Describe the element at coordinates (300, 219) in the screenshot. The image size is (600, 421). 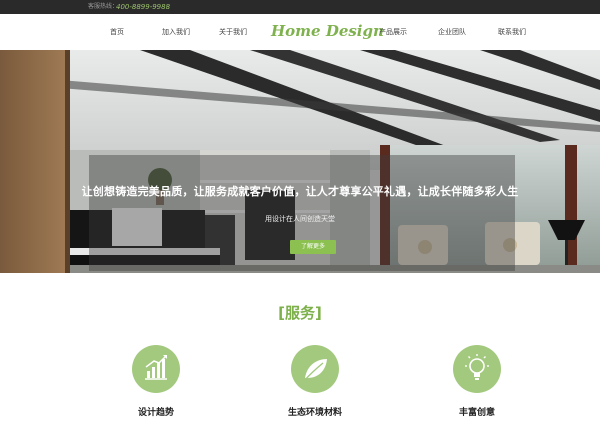
I see `hero-subline: 用设计在人间创造天堂` at that location.